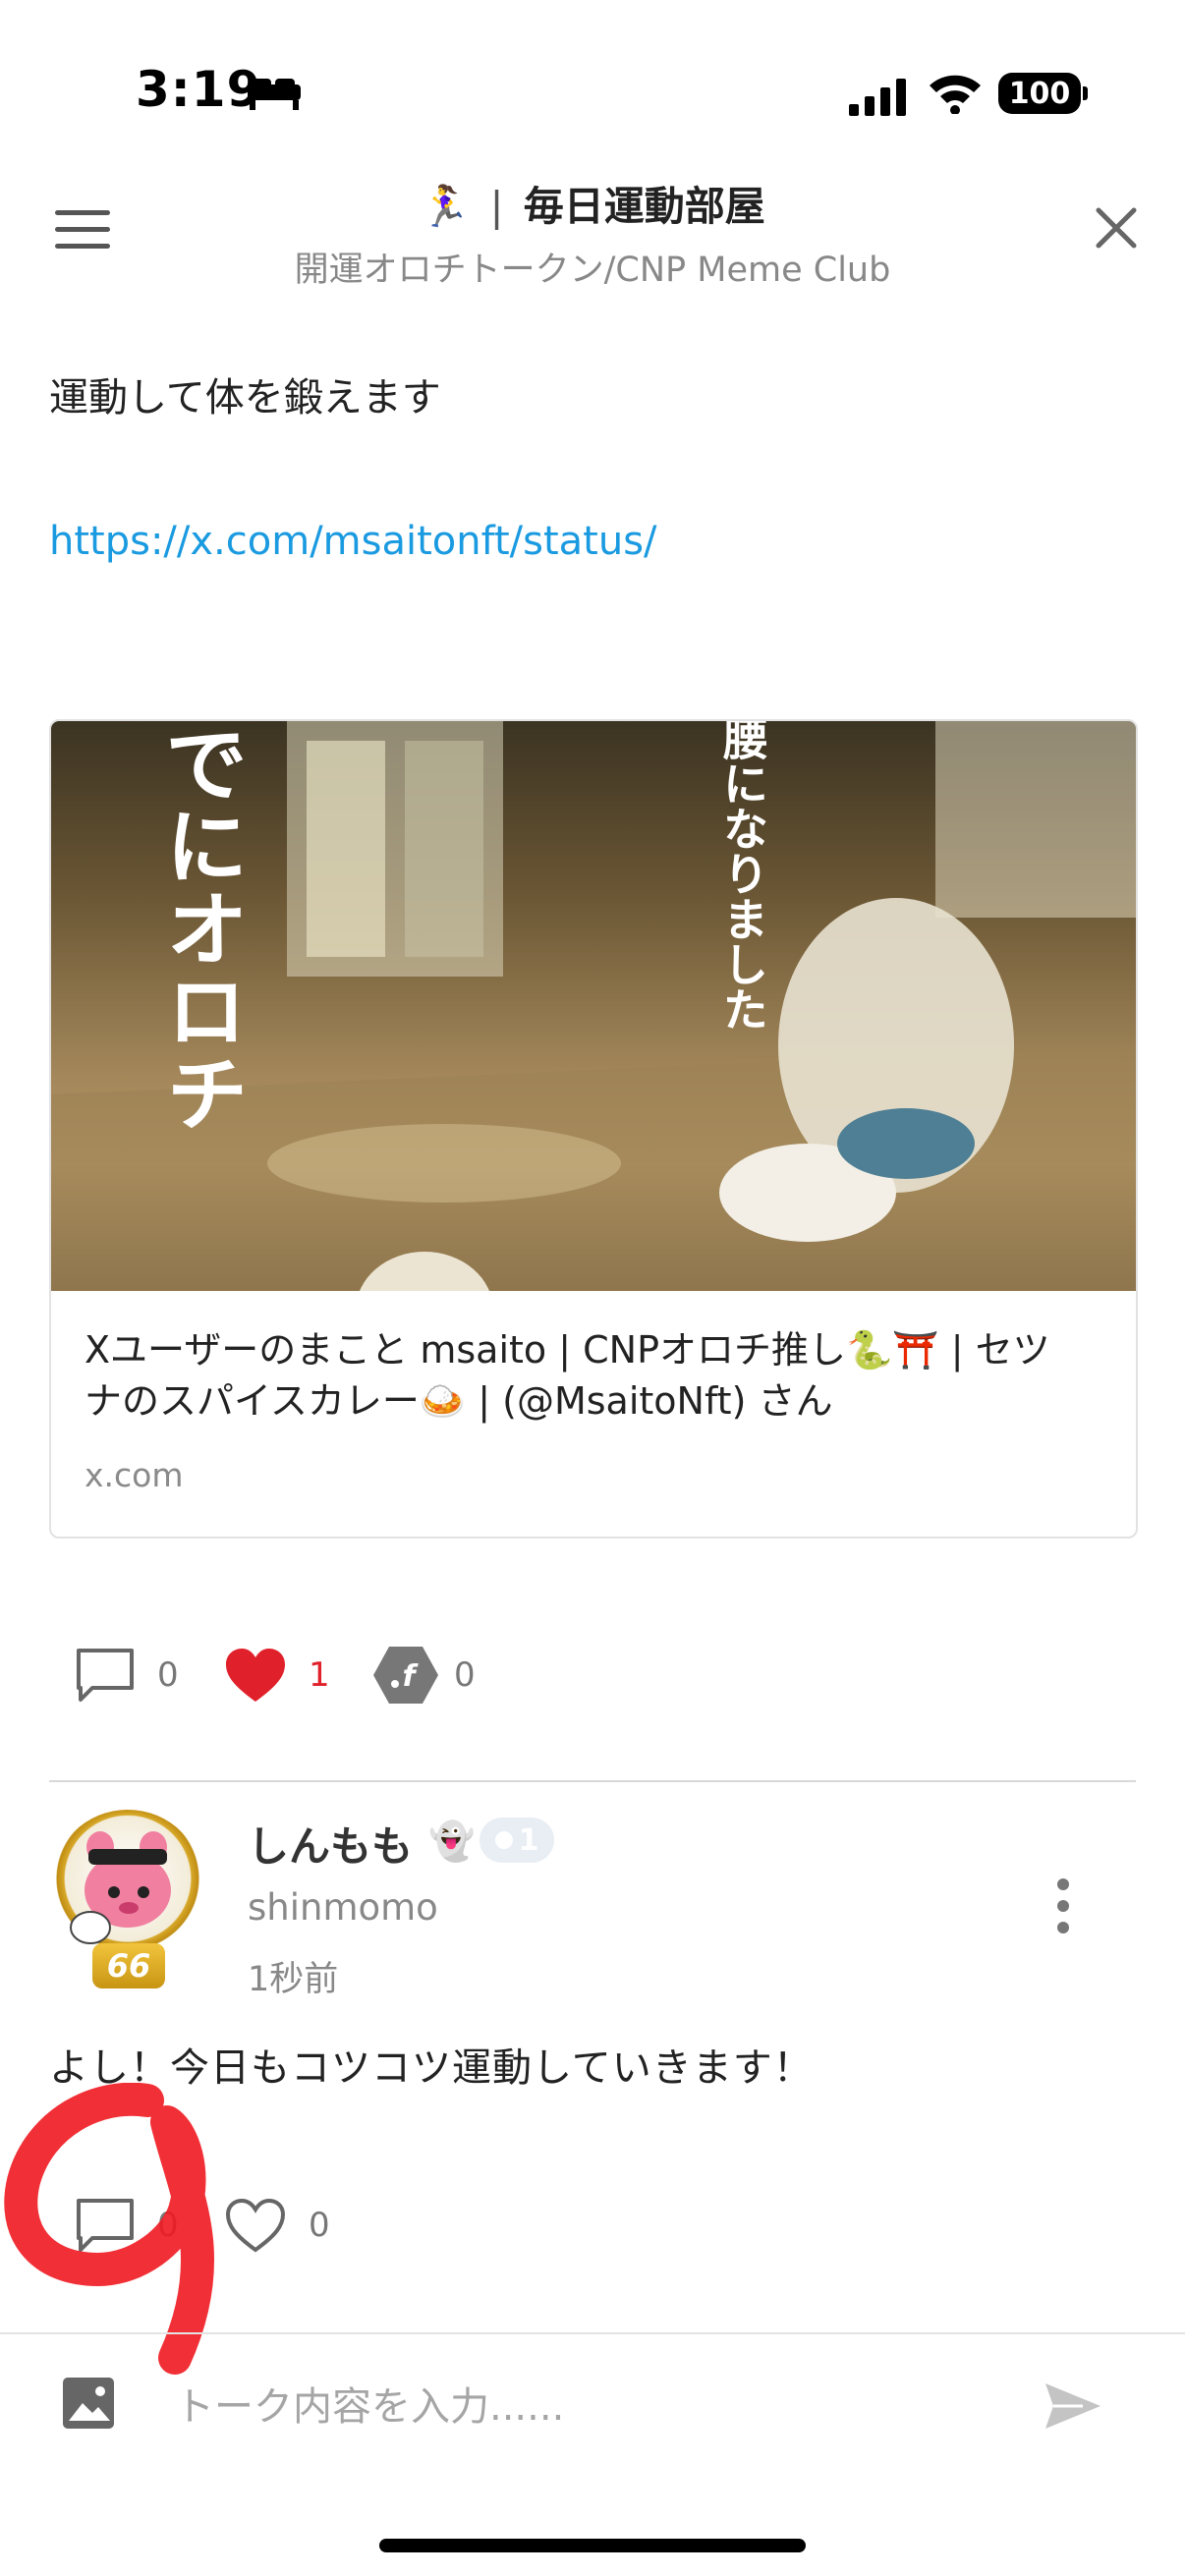 This screenshot has width=1185, height=2576. What do you see at coordinates (644, 206) in the screenshot?
I see `title-text: 毎日運動部屋` at bounding box center [644, 206].